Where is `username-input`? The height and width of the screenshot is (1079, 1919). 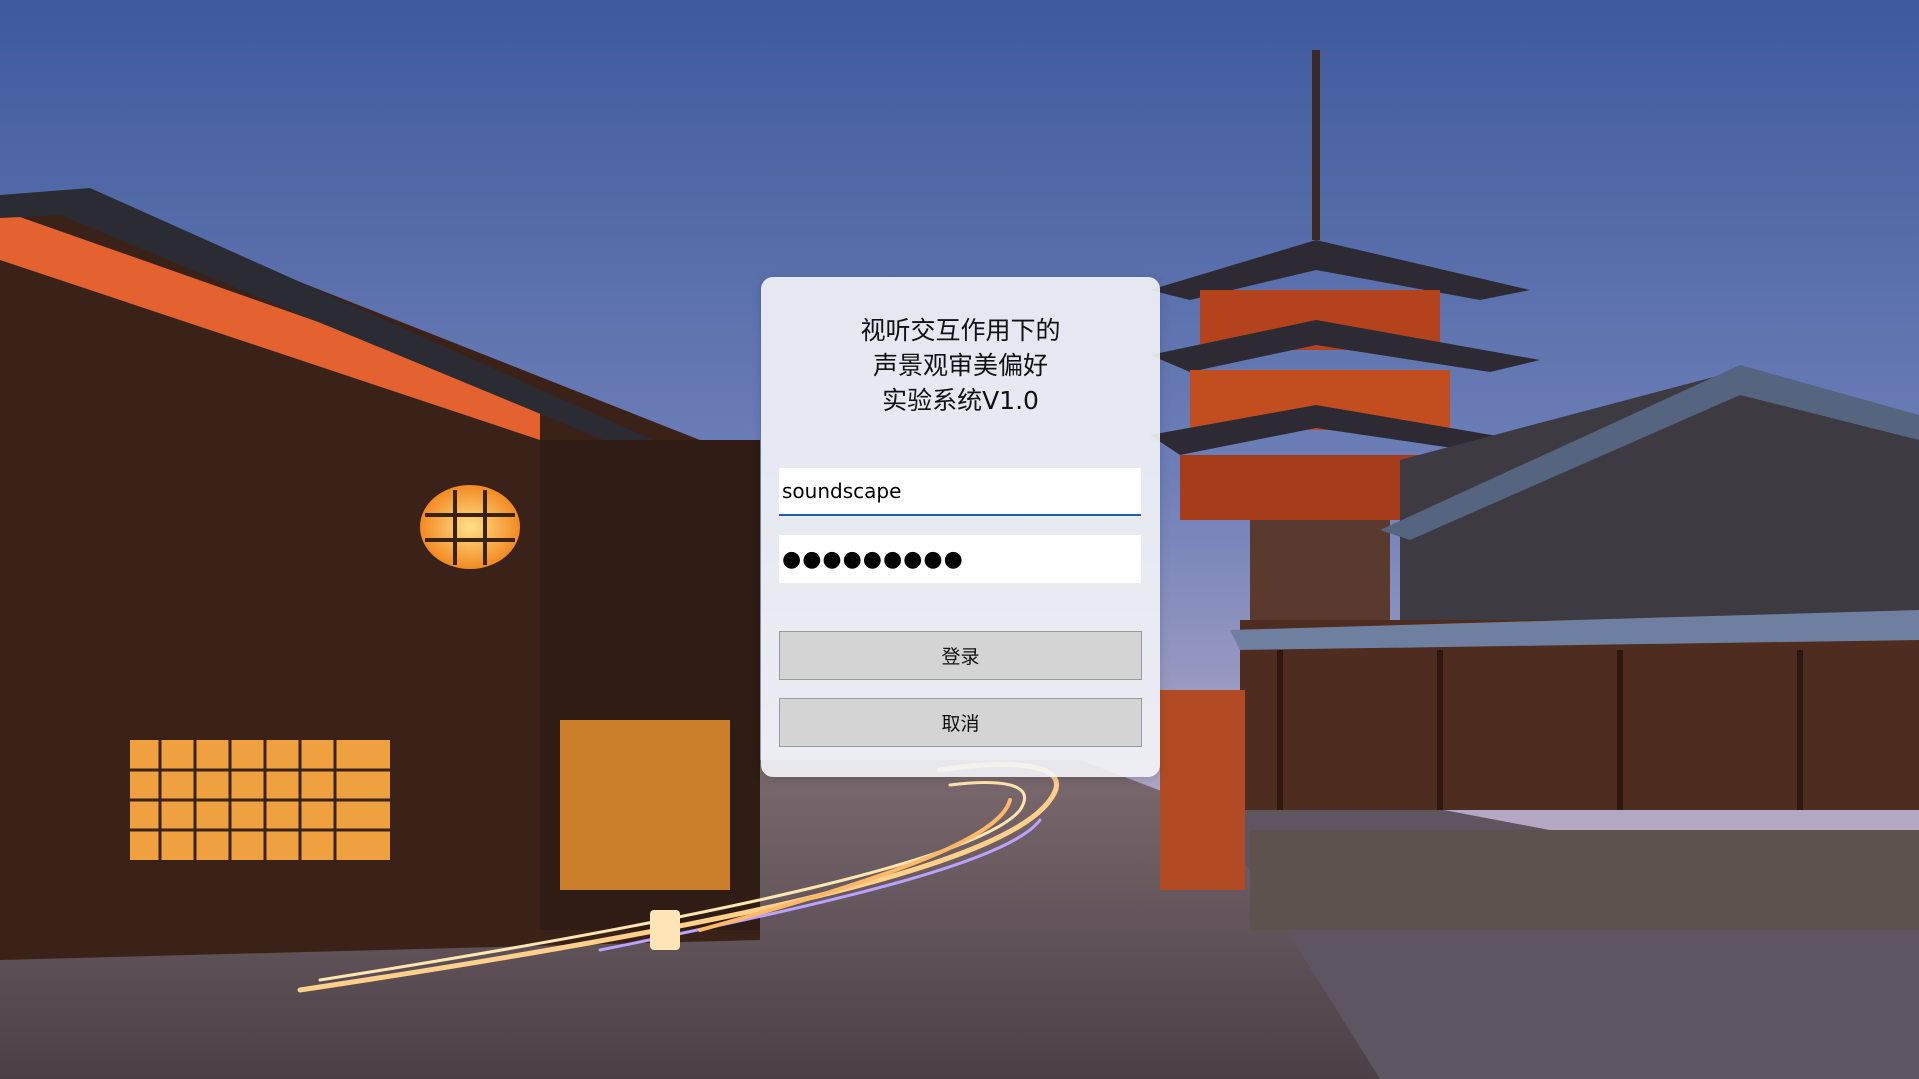 username-input is located at coordinates (960, 492).